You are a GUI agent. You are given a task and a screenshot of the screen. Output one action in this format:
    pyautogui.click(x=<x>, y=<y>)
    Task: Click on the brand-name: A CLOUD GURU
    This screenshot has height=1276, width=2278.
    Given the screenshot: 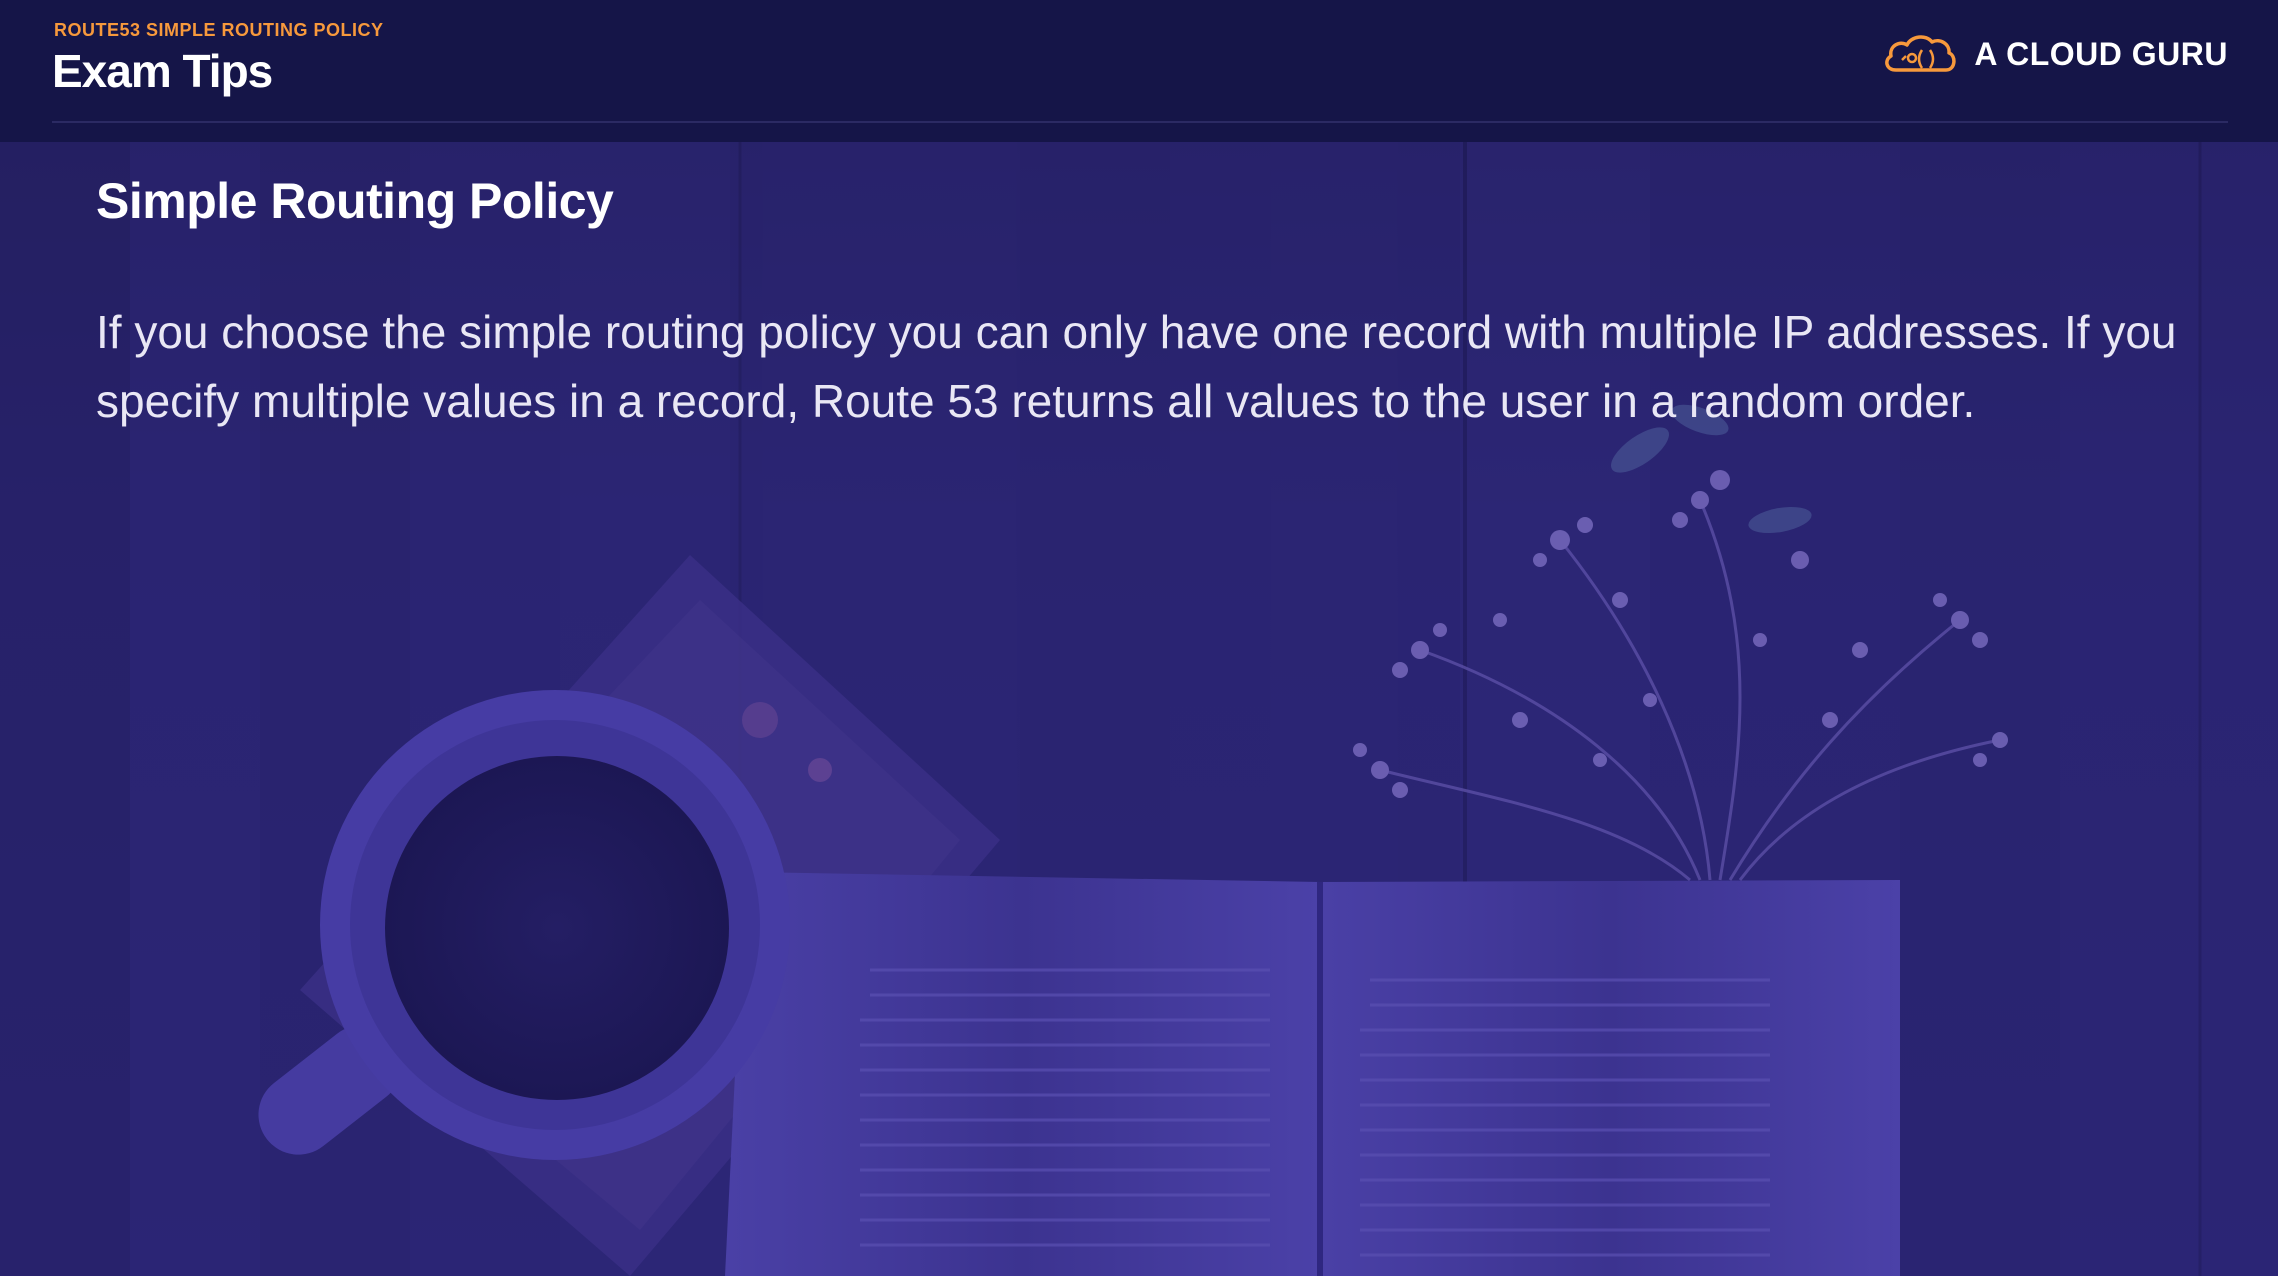 What is the action you would take?
    pyautogui.click(x=2101, y=53)
    